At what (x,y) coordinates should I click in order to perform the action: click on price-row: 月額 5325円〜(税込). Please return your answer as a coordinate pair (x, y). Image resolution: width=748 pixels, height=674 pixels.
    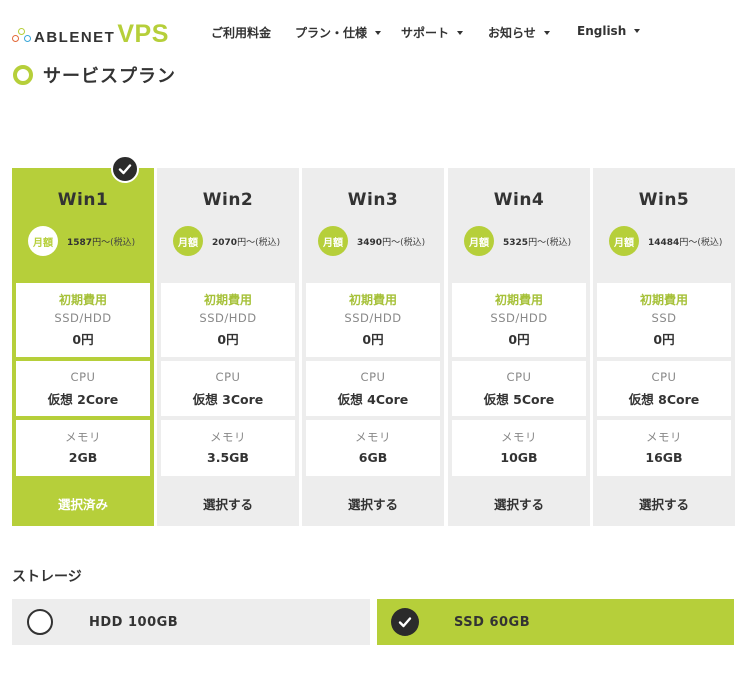
    Looking at the image, I should click on (517, 241).